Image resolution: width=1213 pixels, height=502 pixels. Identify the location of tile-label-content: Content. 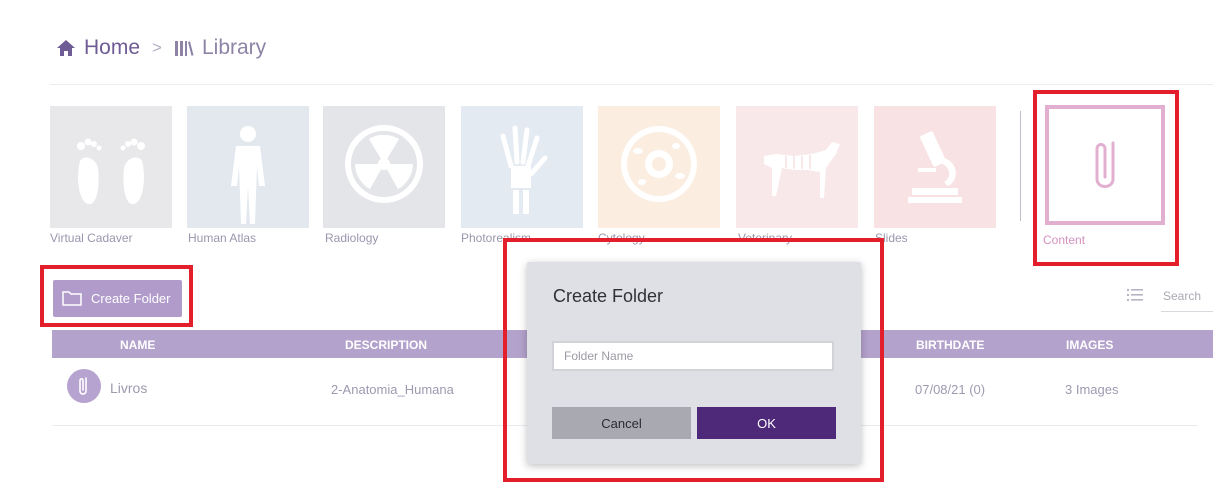
(1064, 240).